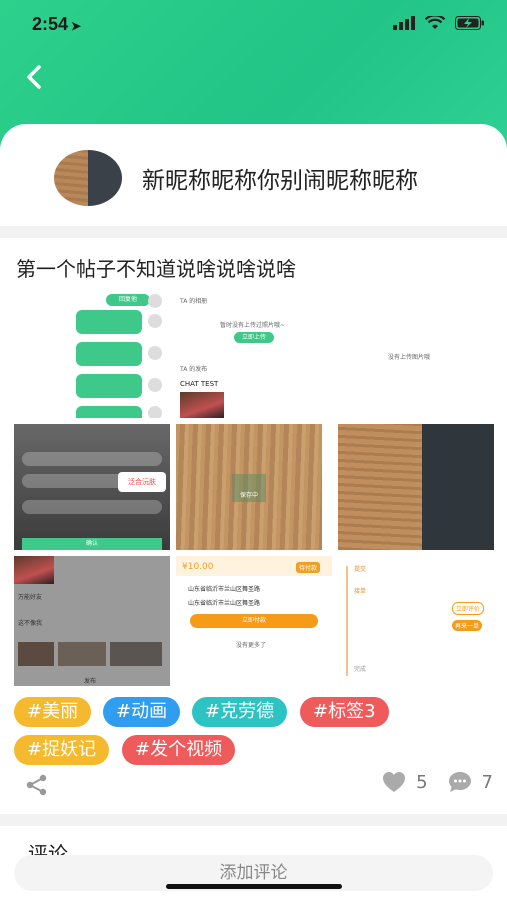  Describe the element at coordinates (422, 782) in the screenshot. I see `like-count: 5` at that location.